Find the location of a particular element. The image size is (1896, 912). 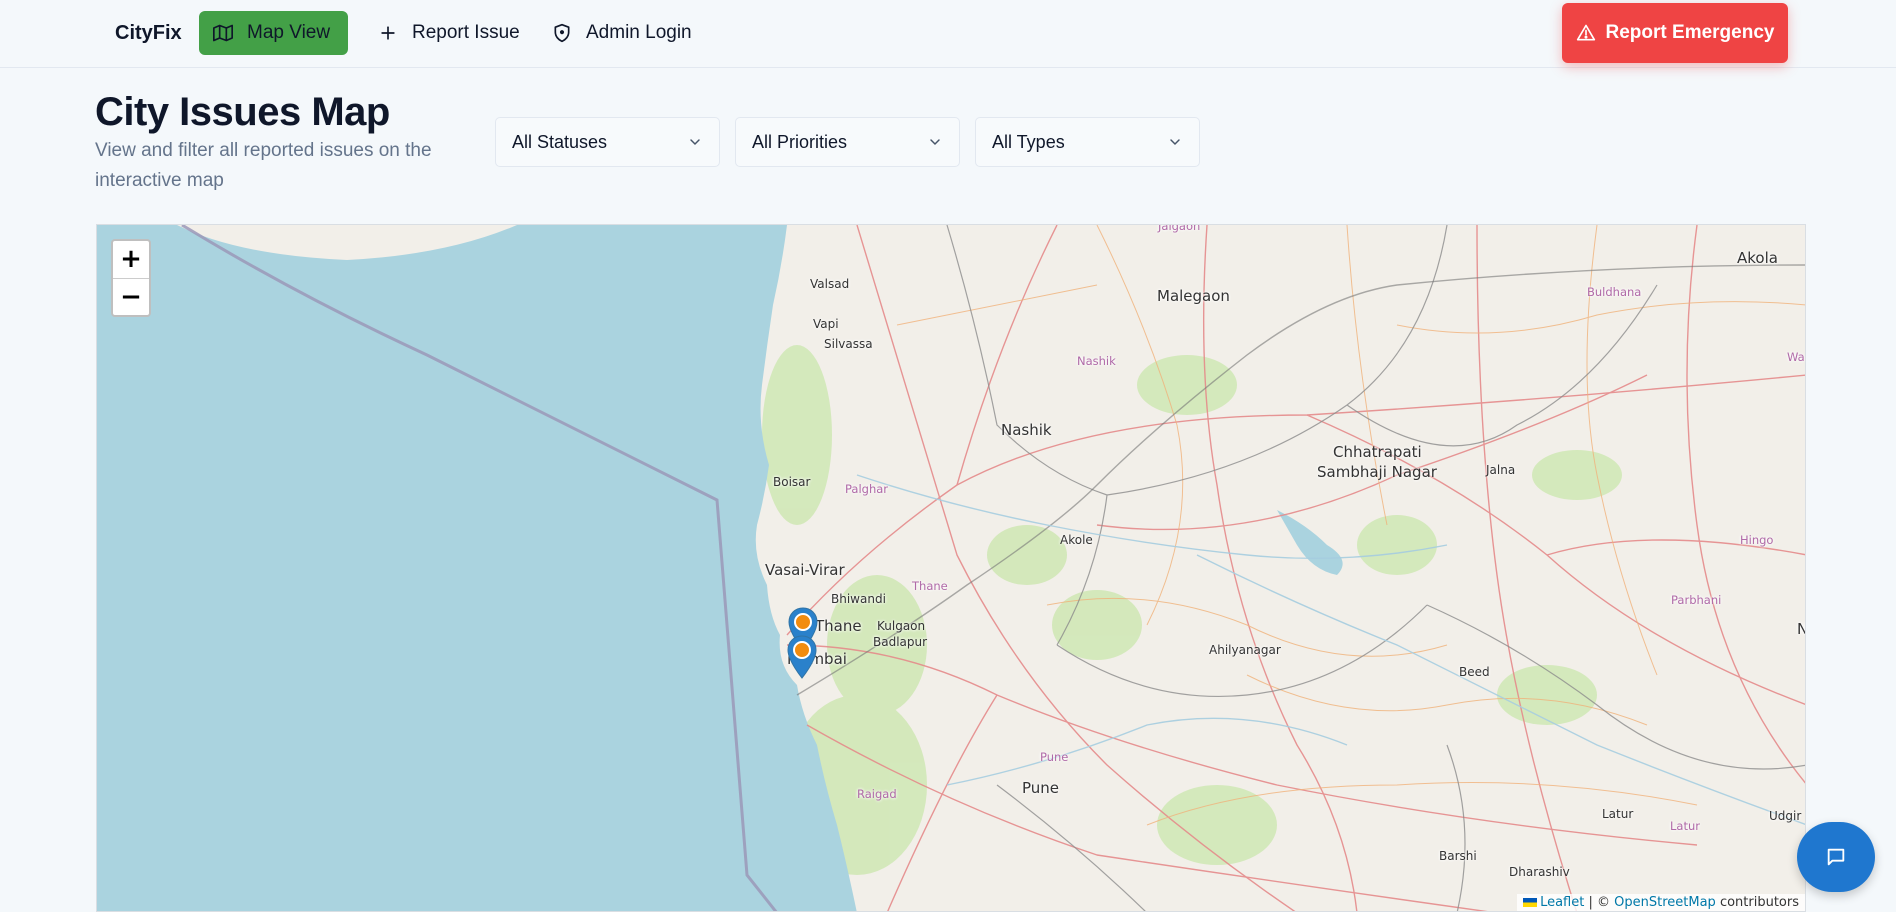

map-label-raigad: Raigad is located at coordinates (877, 794).